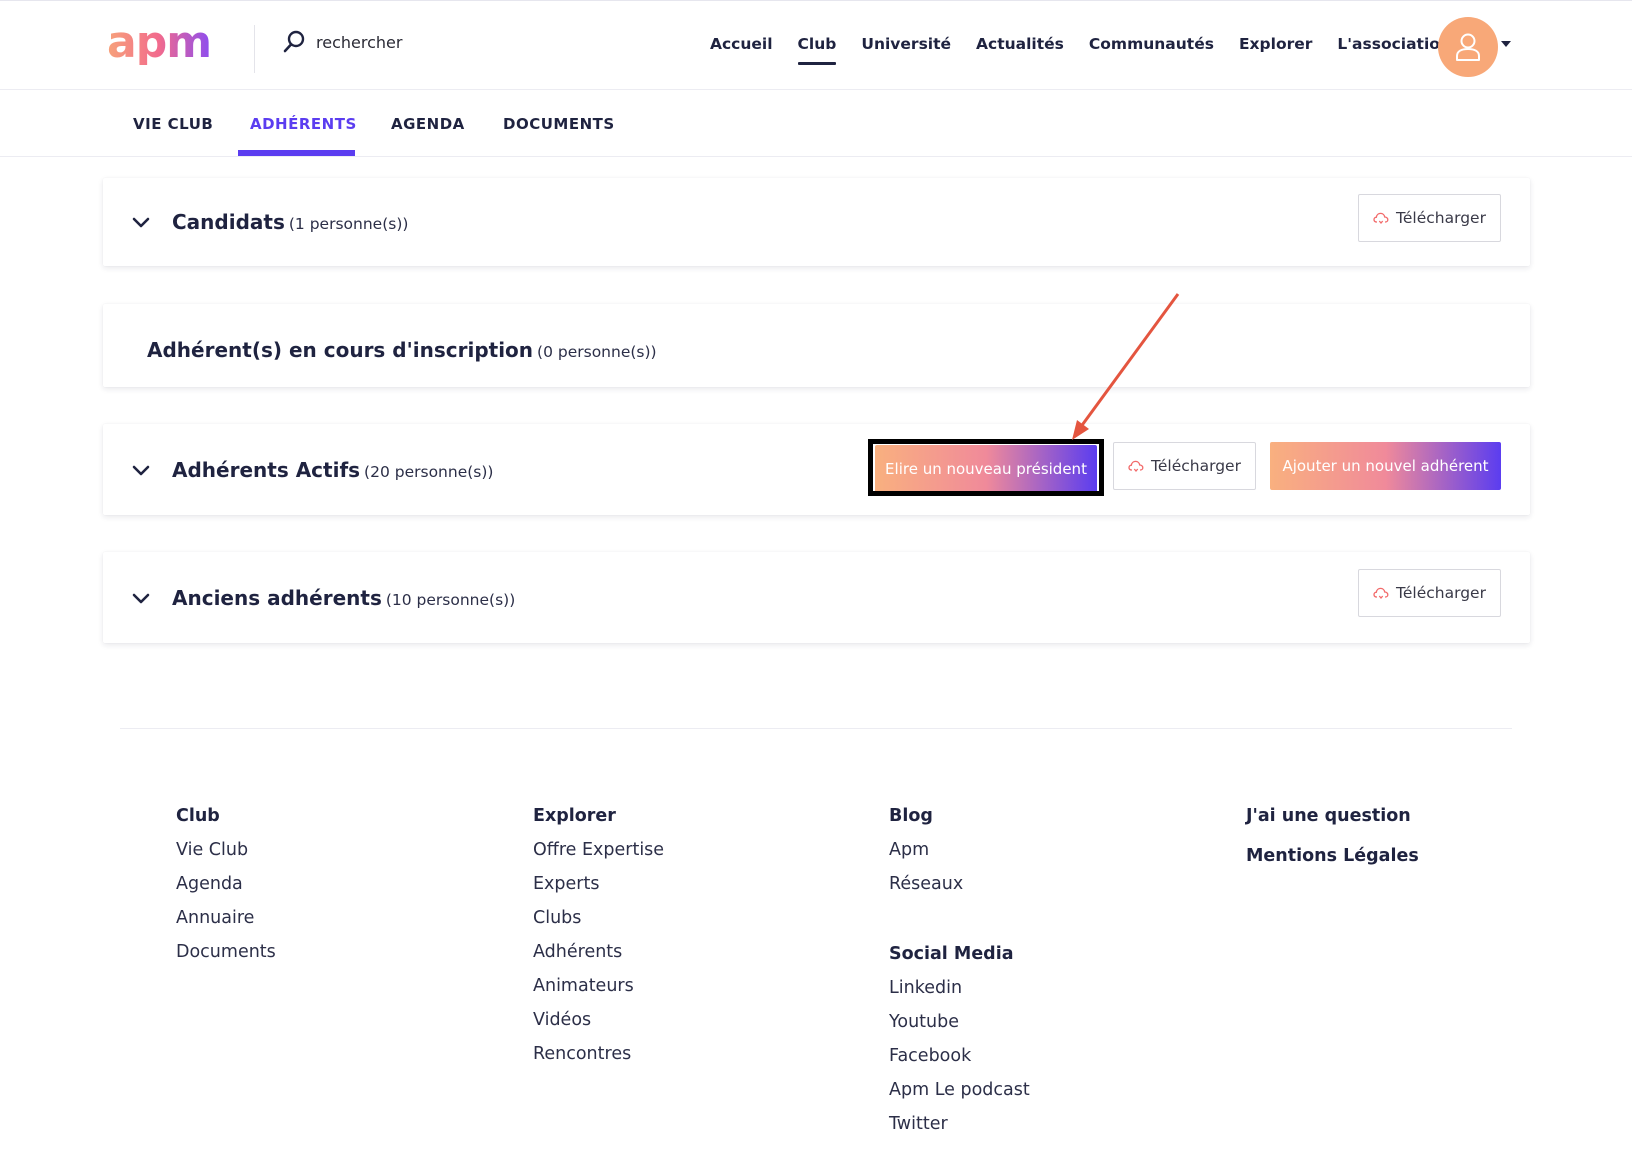  Describe the element at coordinates (911, 816) in the screenshot. I see `footer-heading: Blog` at that location.